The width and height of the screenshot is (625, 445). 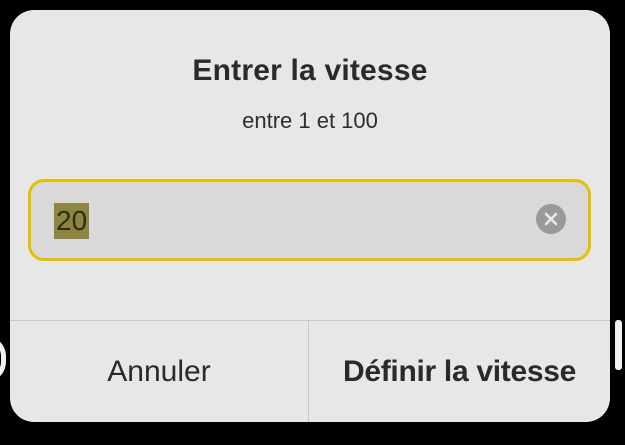 I want to click on dialog-title: Entrer la vitesse, so click(x=310, y=70).